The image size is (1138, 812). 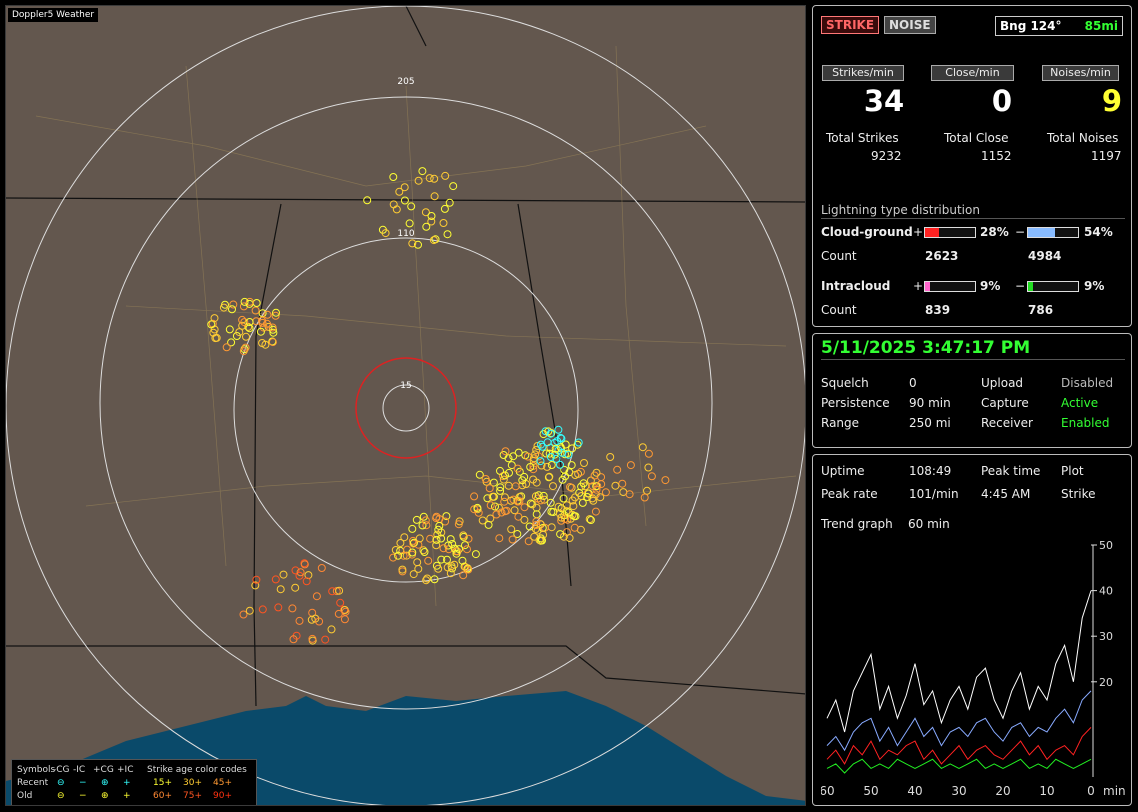 I want to click on ring-label-110: 110, so click(x=405, y=234).